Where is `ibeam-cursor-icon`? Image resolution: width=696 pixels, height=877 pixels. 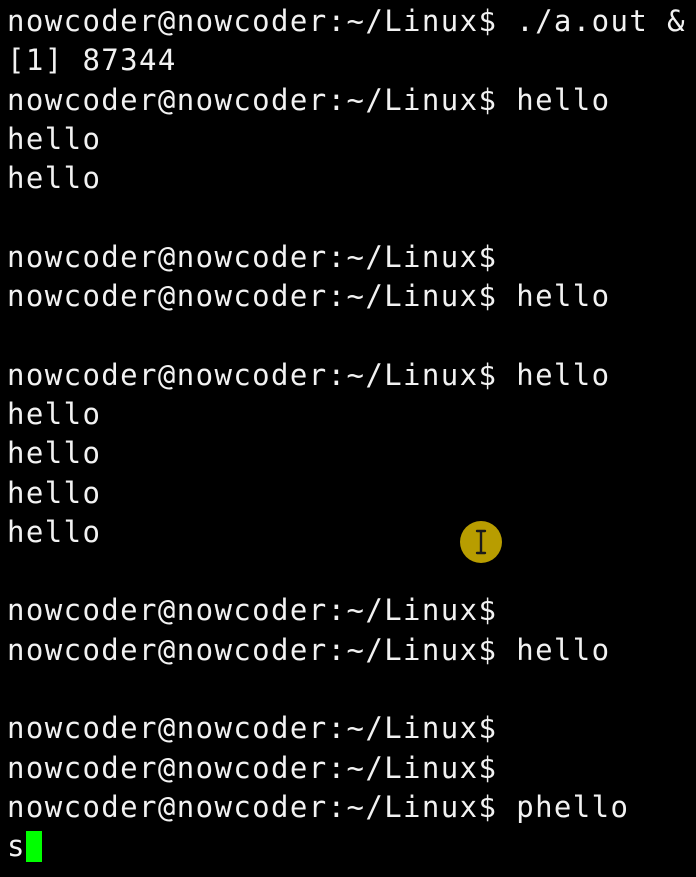 ibeam-cursor-icon is located at coordinates (481, 542).